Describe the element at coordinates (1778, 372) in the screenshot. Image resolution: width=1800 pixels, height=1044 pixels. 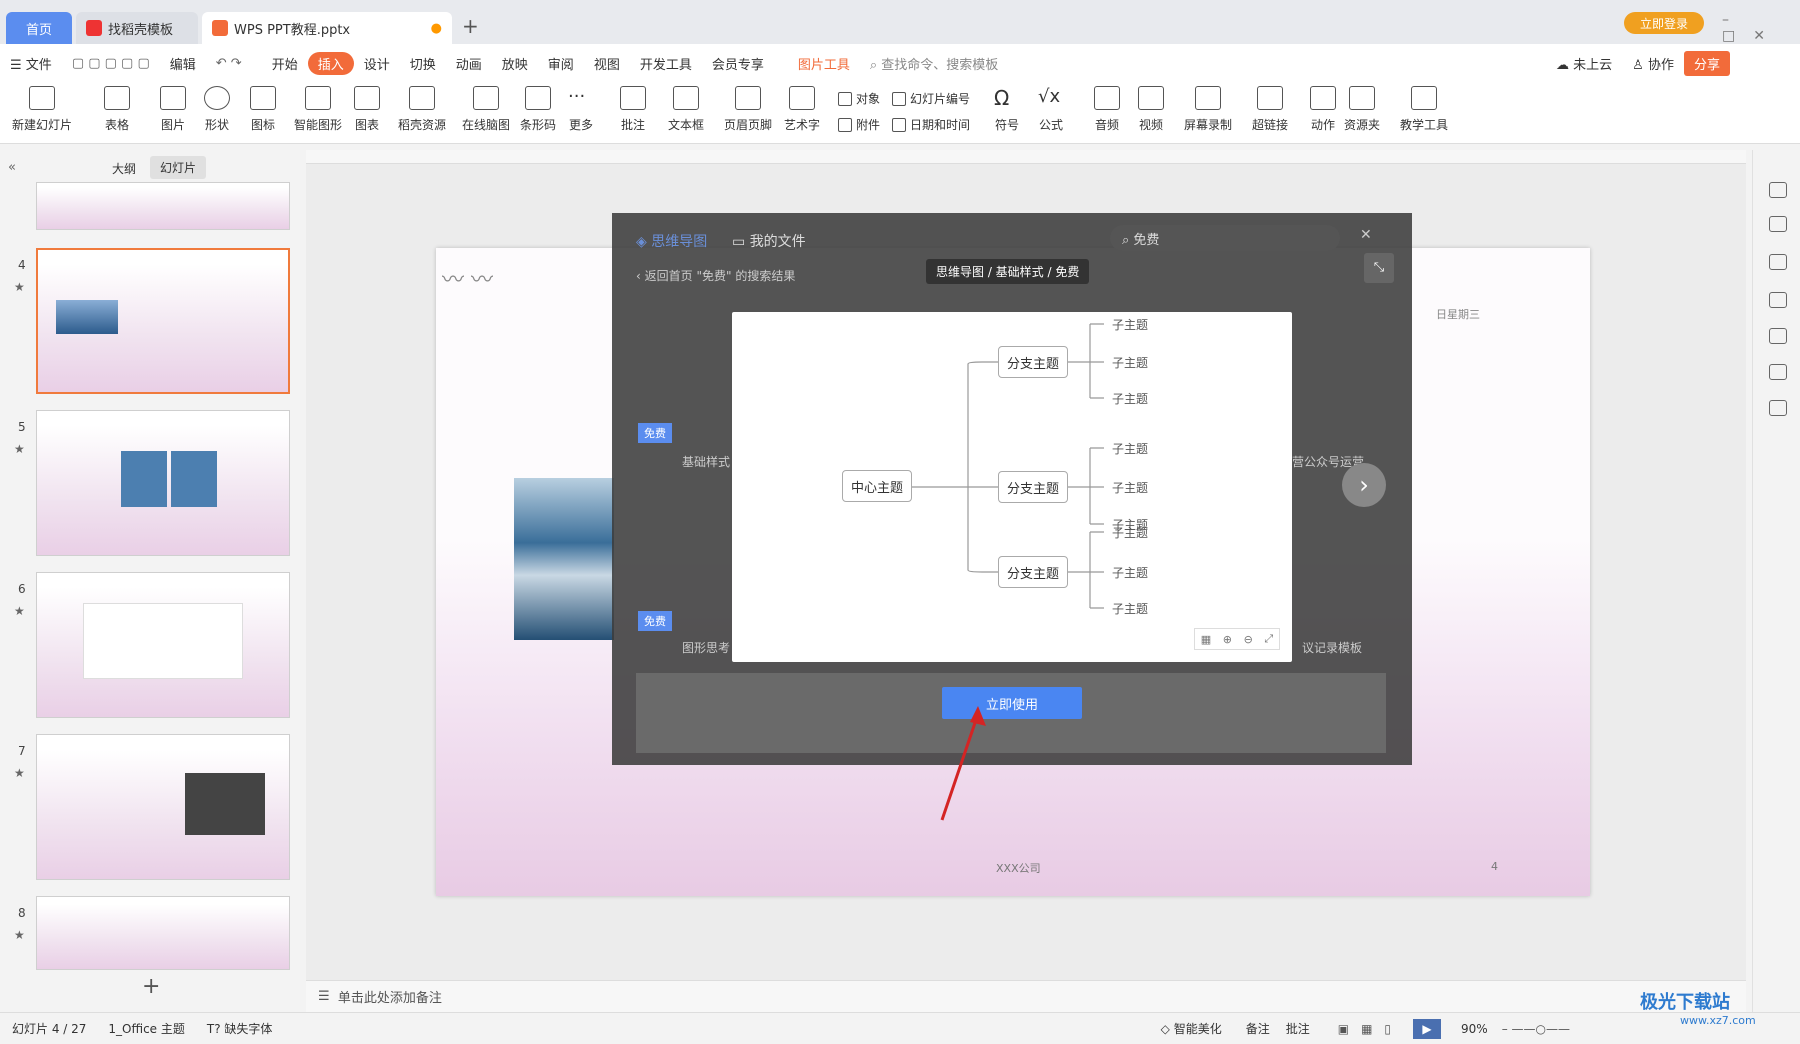
I see `location-icon` at that location.